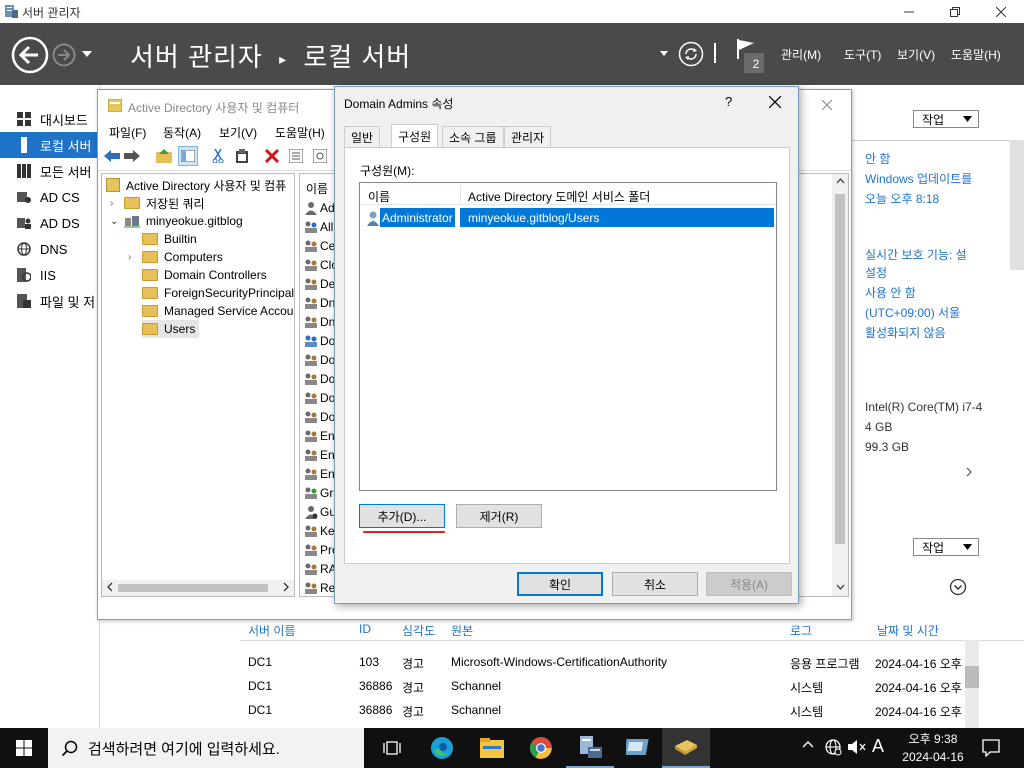 The image size is (1024, 768). Describe the element at coordinates (188, 156) in the screenshot. I see `show-tree-icon` at that location.